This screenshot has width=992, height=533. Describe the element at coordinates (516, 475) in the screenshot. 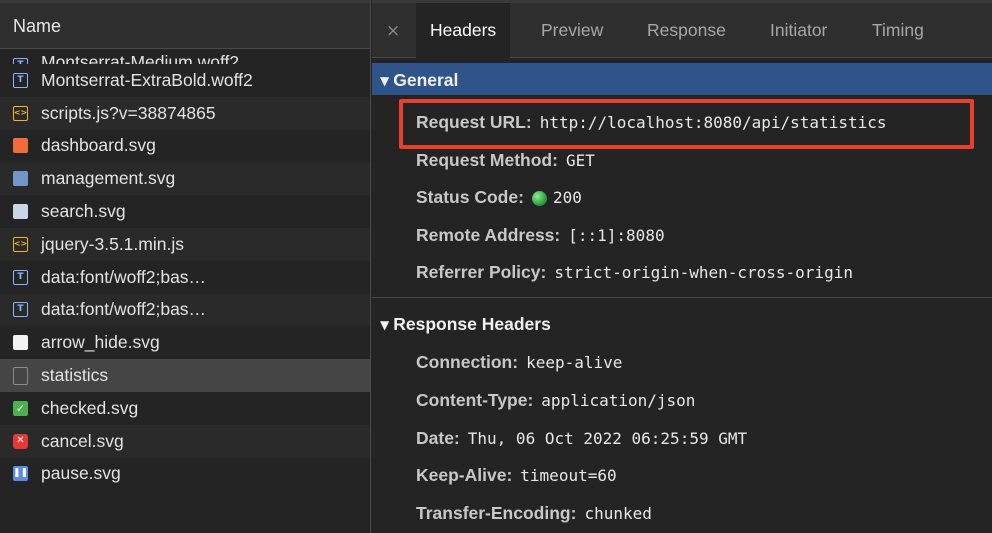

I see `header-row-keep-alive: Keep-Alive: timeout=60` at that location.